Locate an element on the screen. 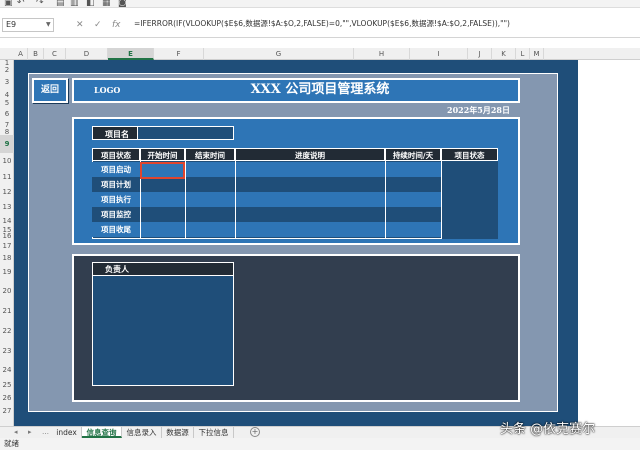 Image resolution: width=640 pixels, height=450 pixels. row-header-26: 26 is located at coordinates (7, 398).